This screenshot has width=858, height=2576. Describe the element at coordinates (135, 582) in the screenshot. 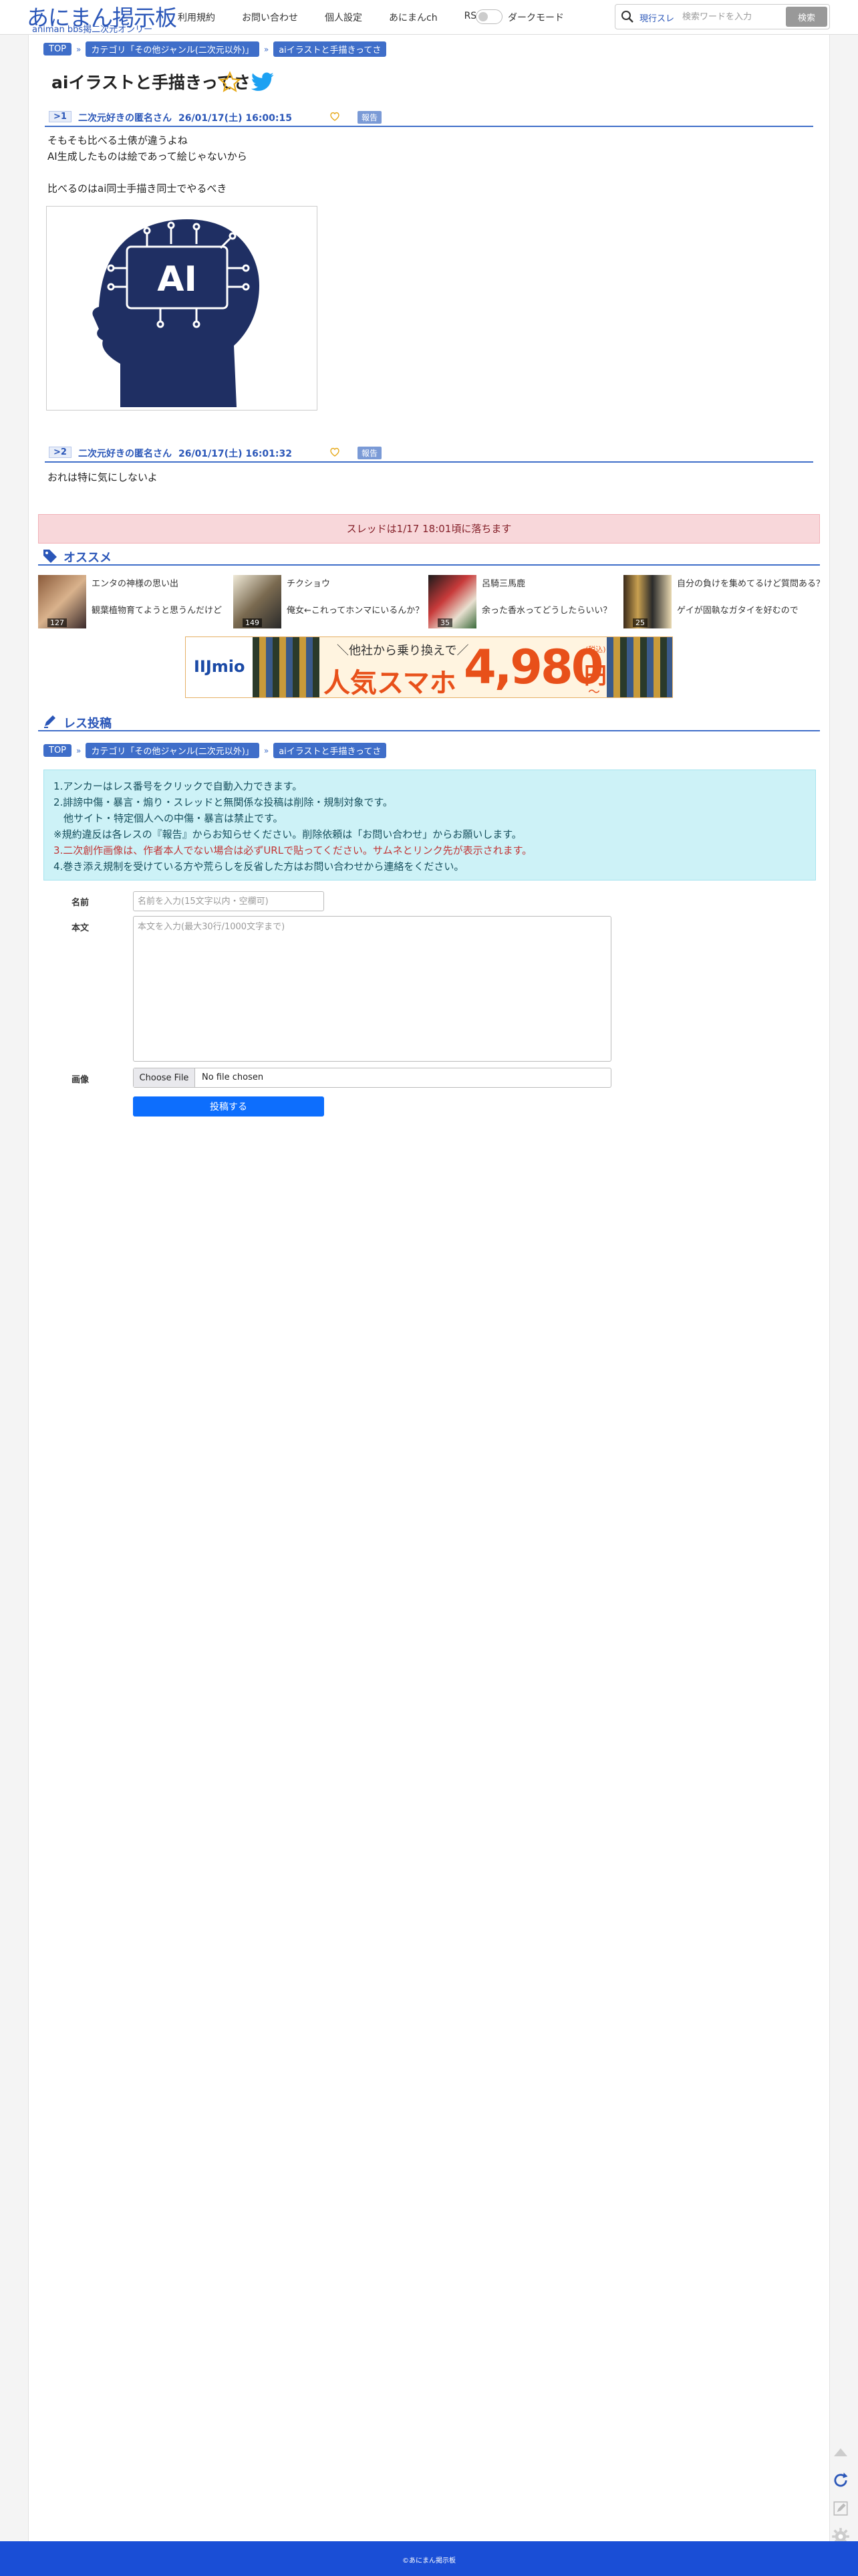

I see `recommend-title: エンタの神様の思い出` at that location.